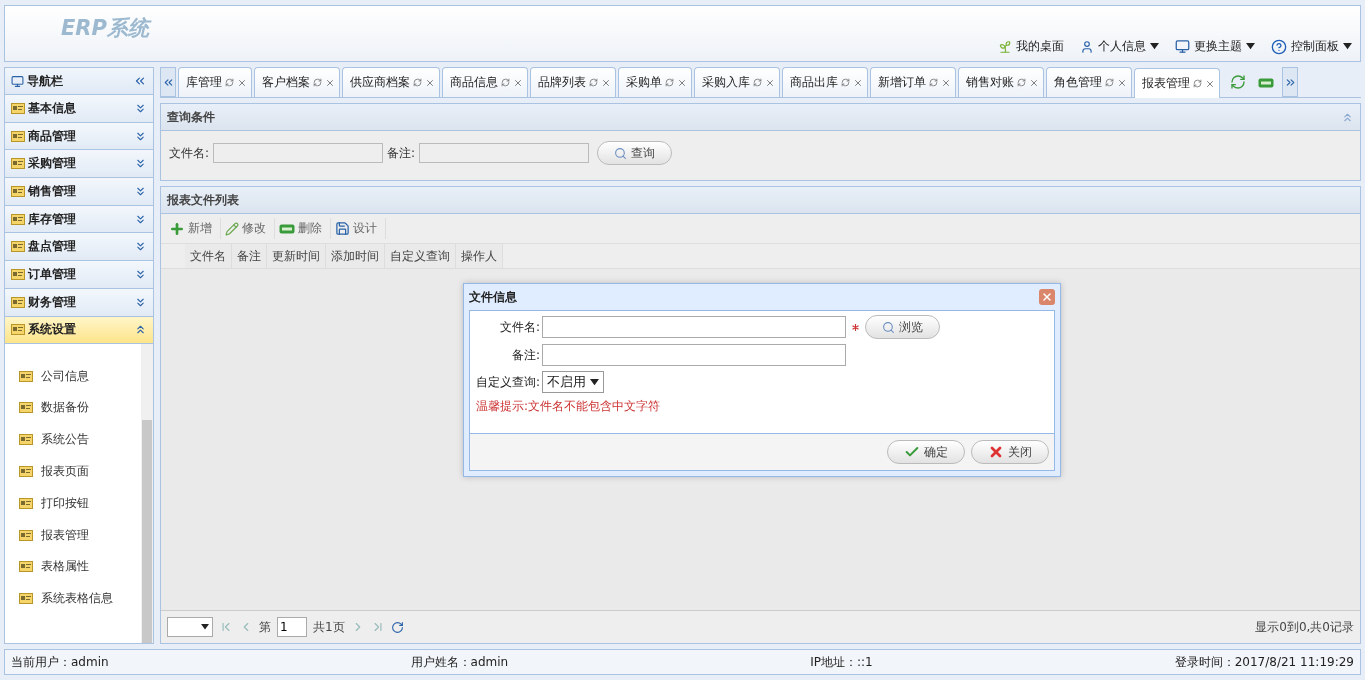 Image resolution: width=1365 pixels, height=680 pixels. Describe the element at coordinates (73, 535) in the screenshot. I see `menu-item: 报表管理` at that location.